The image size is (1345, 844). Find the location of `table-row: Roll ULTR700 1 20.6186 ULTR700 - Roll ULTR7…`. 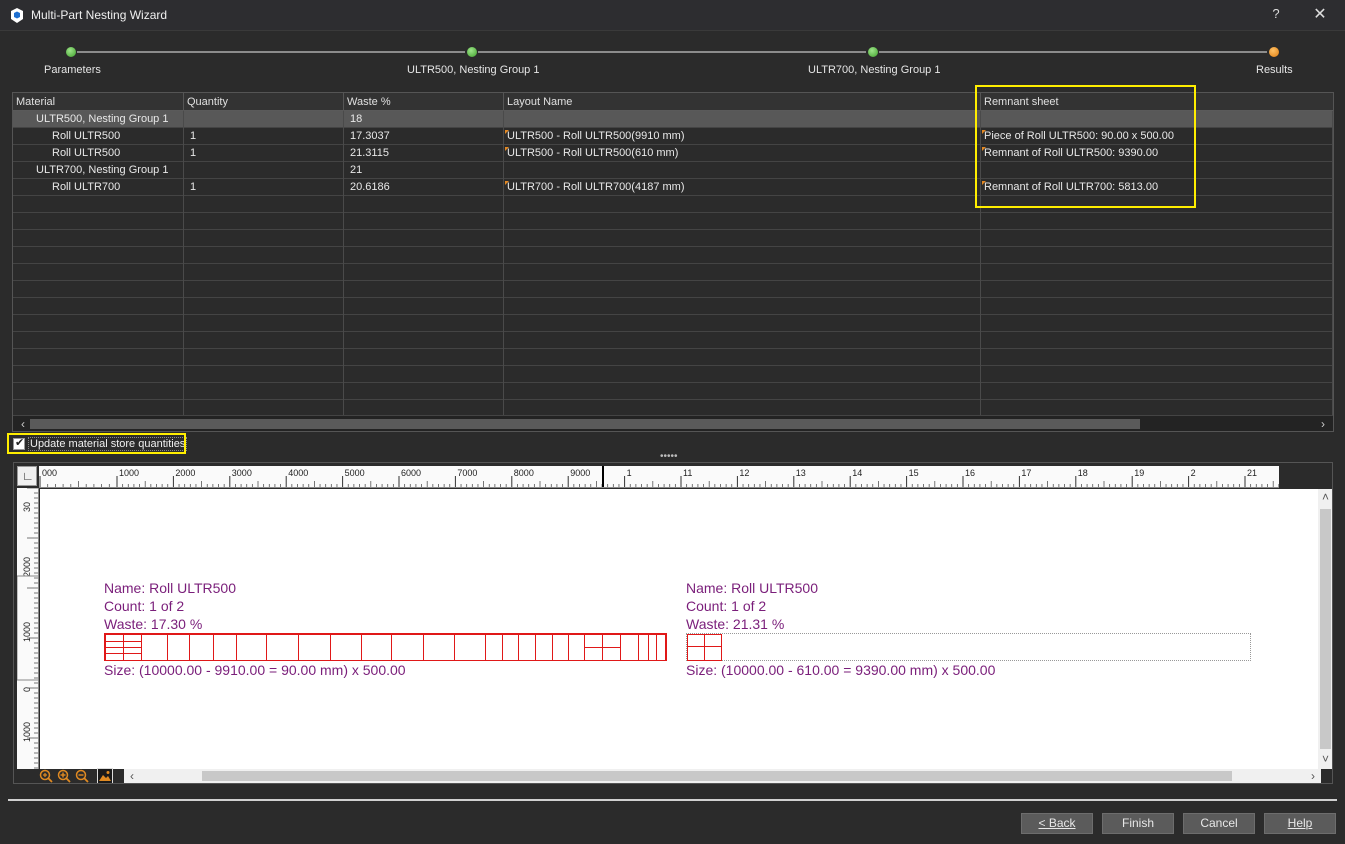

table-row: Roll ULTR700 1 20.6186 ULTR700 - Roll ULTR7… is located at coordinates (673, 187).